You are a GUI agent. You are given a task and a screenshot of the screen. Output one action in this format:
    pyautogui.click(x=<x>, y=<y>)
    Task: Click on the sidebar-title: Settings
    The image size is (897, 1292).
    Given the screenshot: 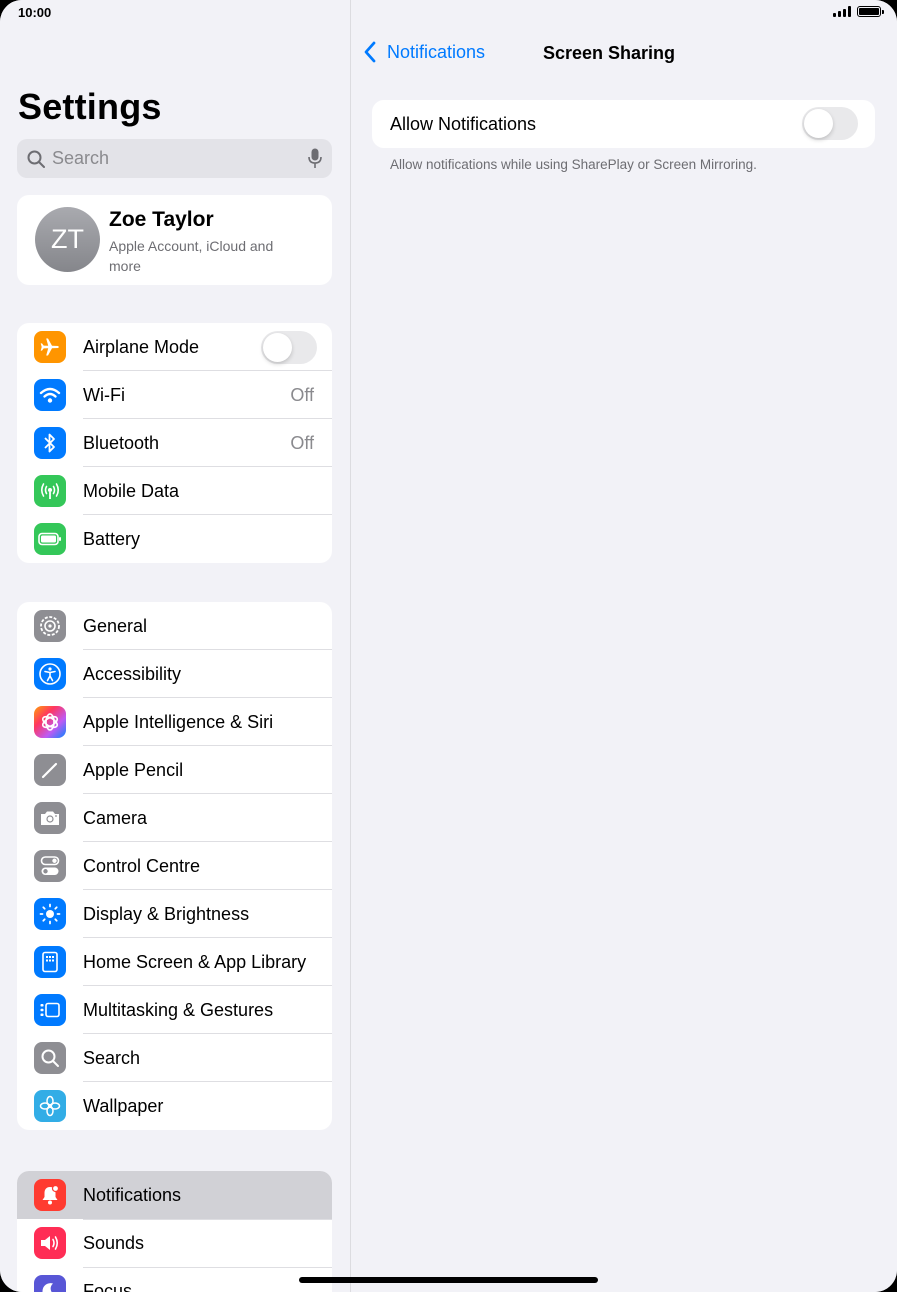 What is the action you would take?
    pyautogui.click(x=90, y=106)
    